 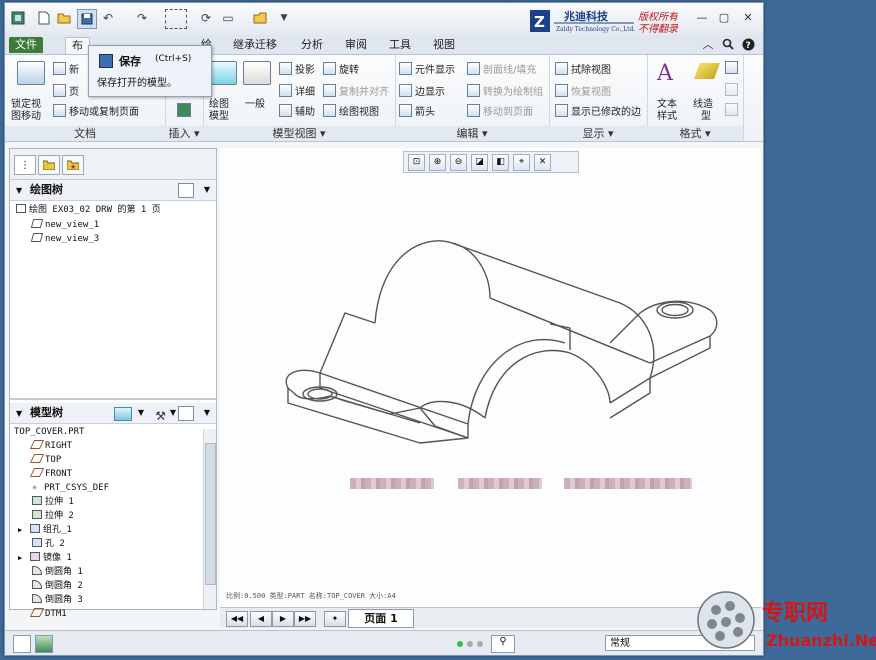 What do you see at coordinates (728, 44) in the screenshot?
I see `search-icon` at bounding box center [728, 44].